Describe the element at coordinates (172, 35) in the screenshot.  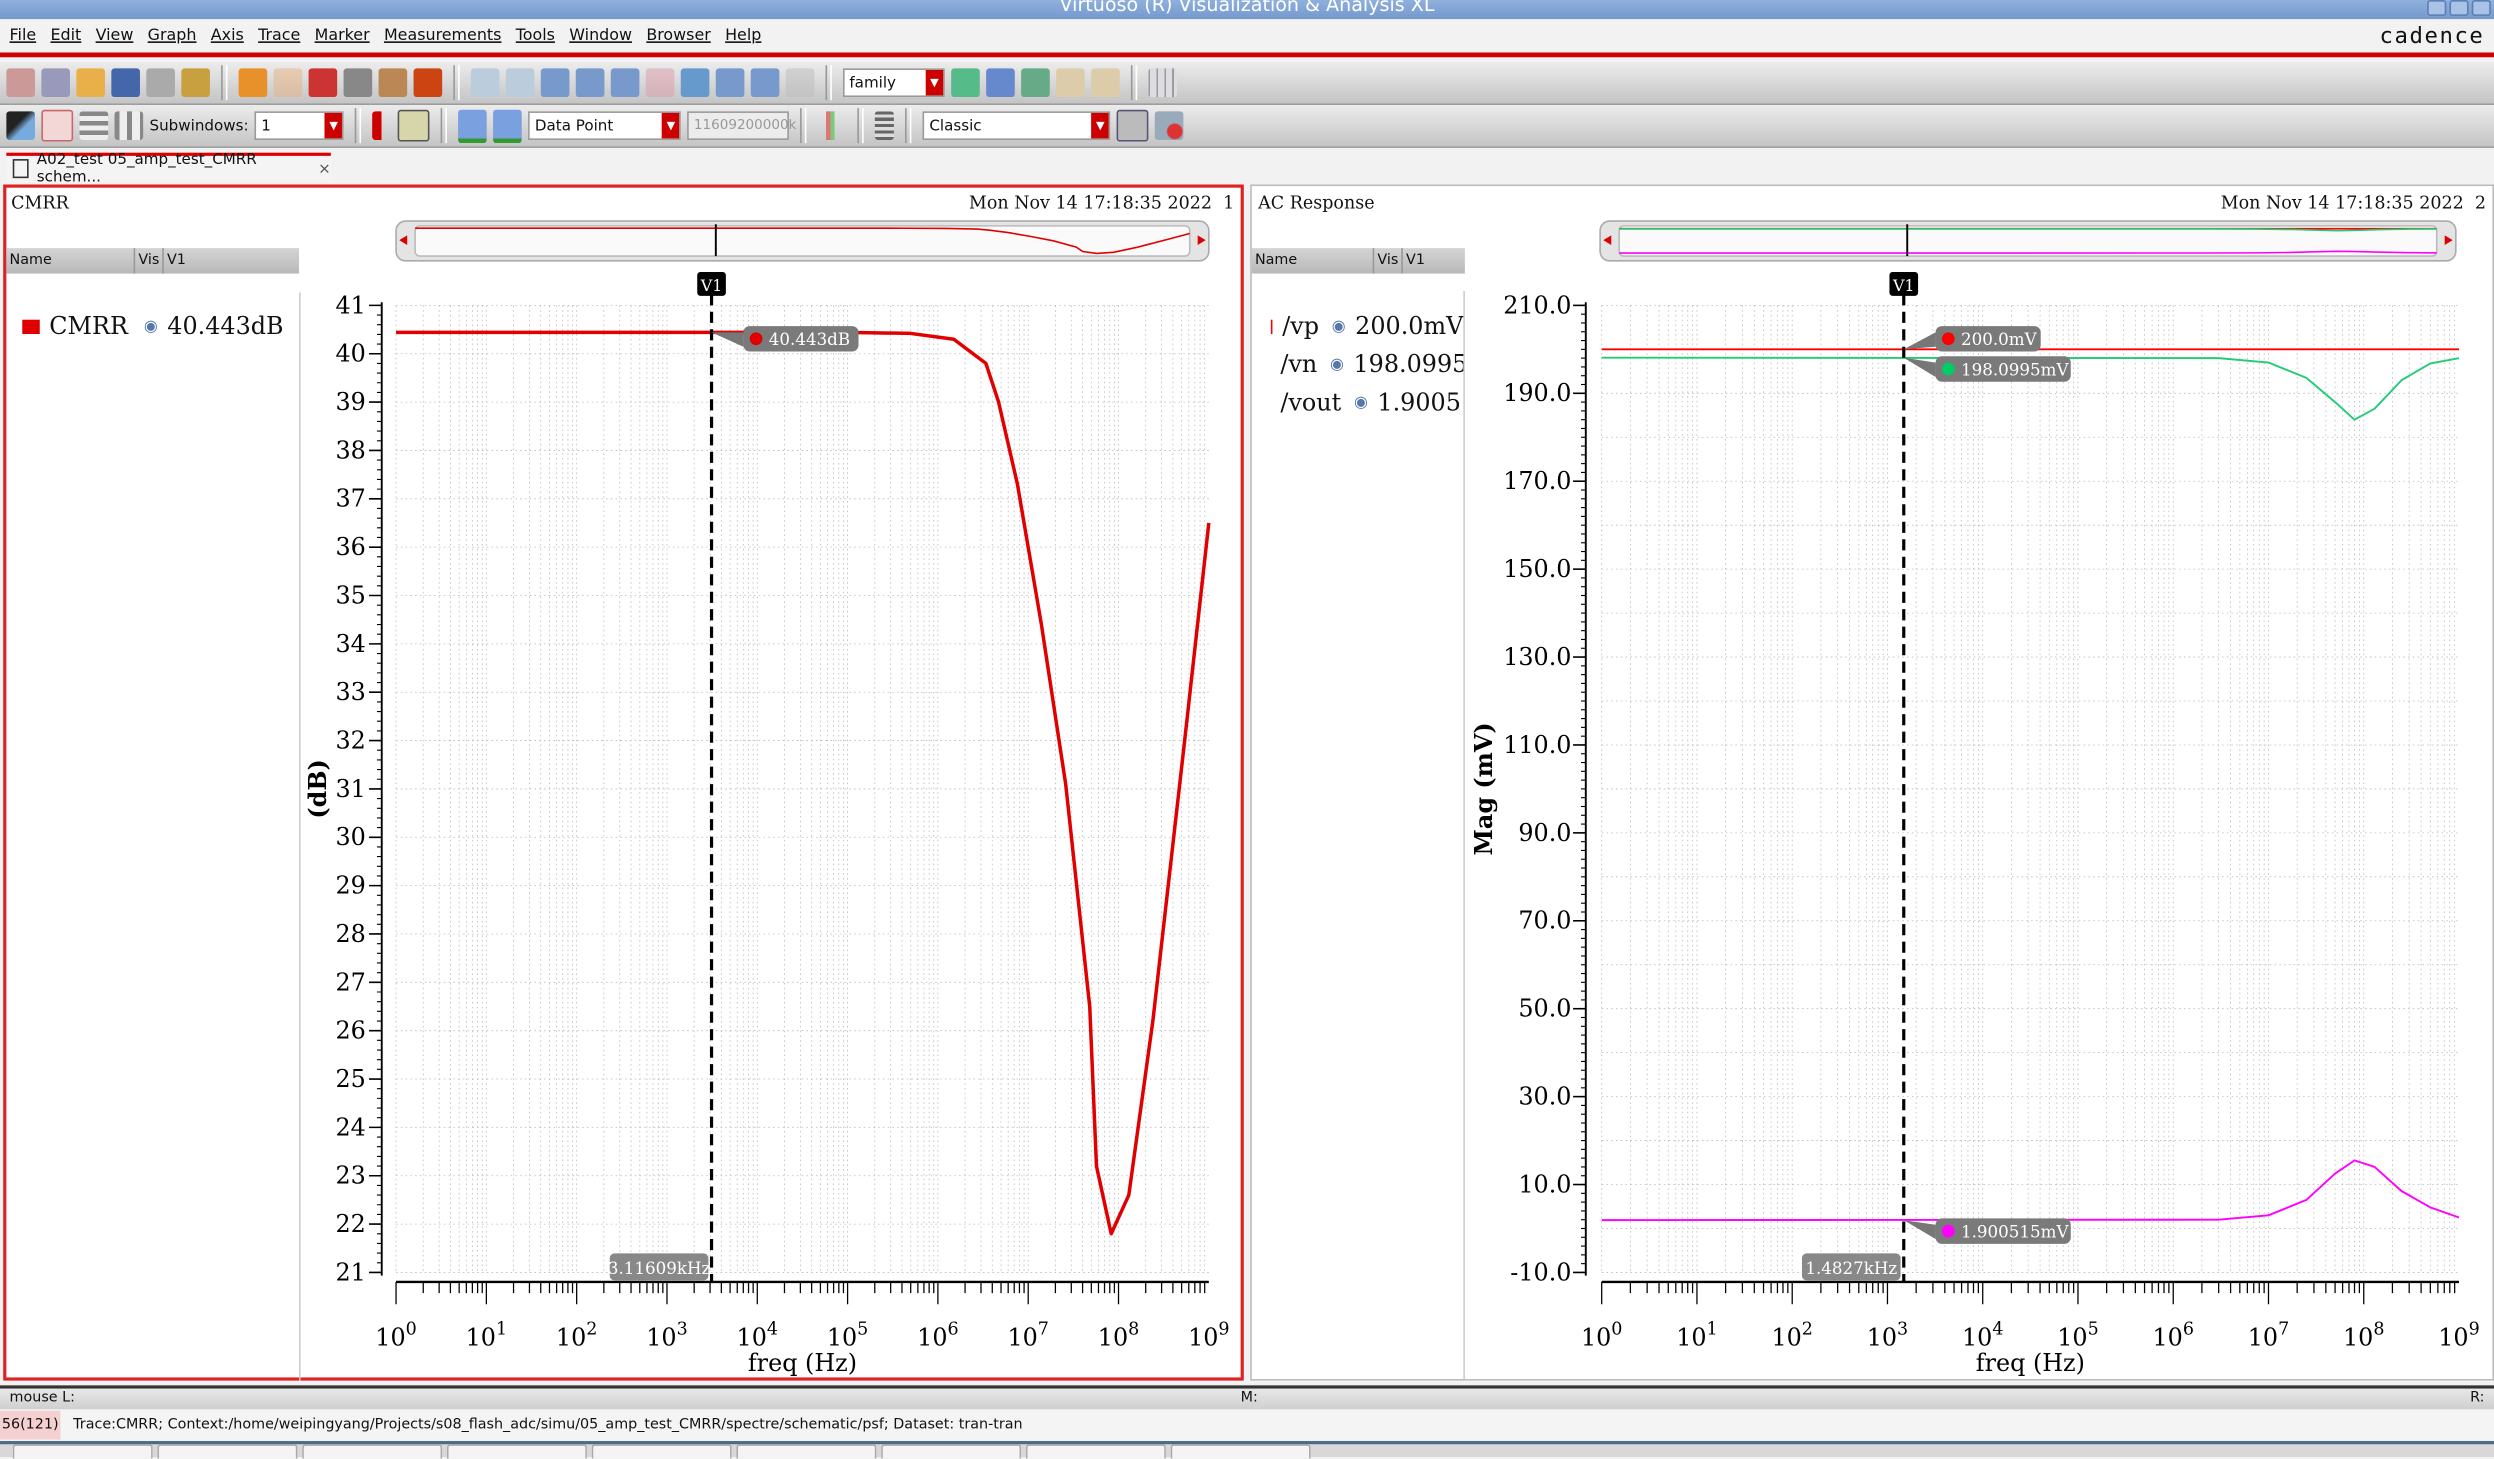
I see `menu-graph: Graph` at that location.